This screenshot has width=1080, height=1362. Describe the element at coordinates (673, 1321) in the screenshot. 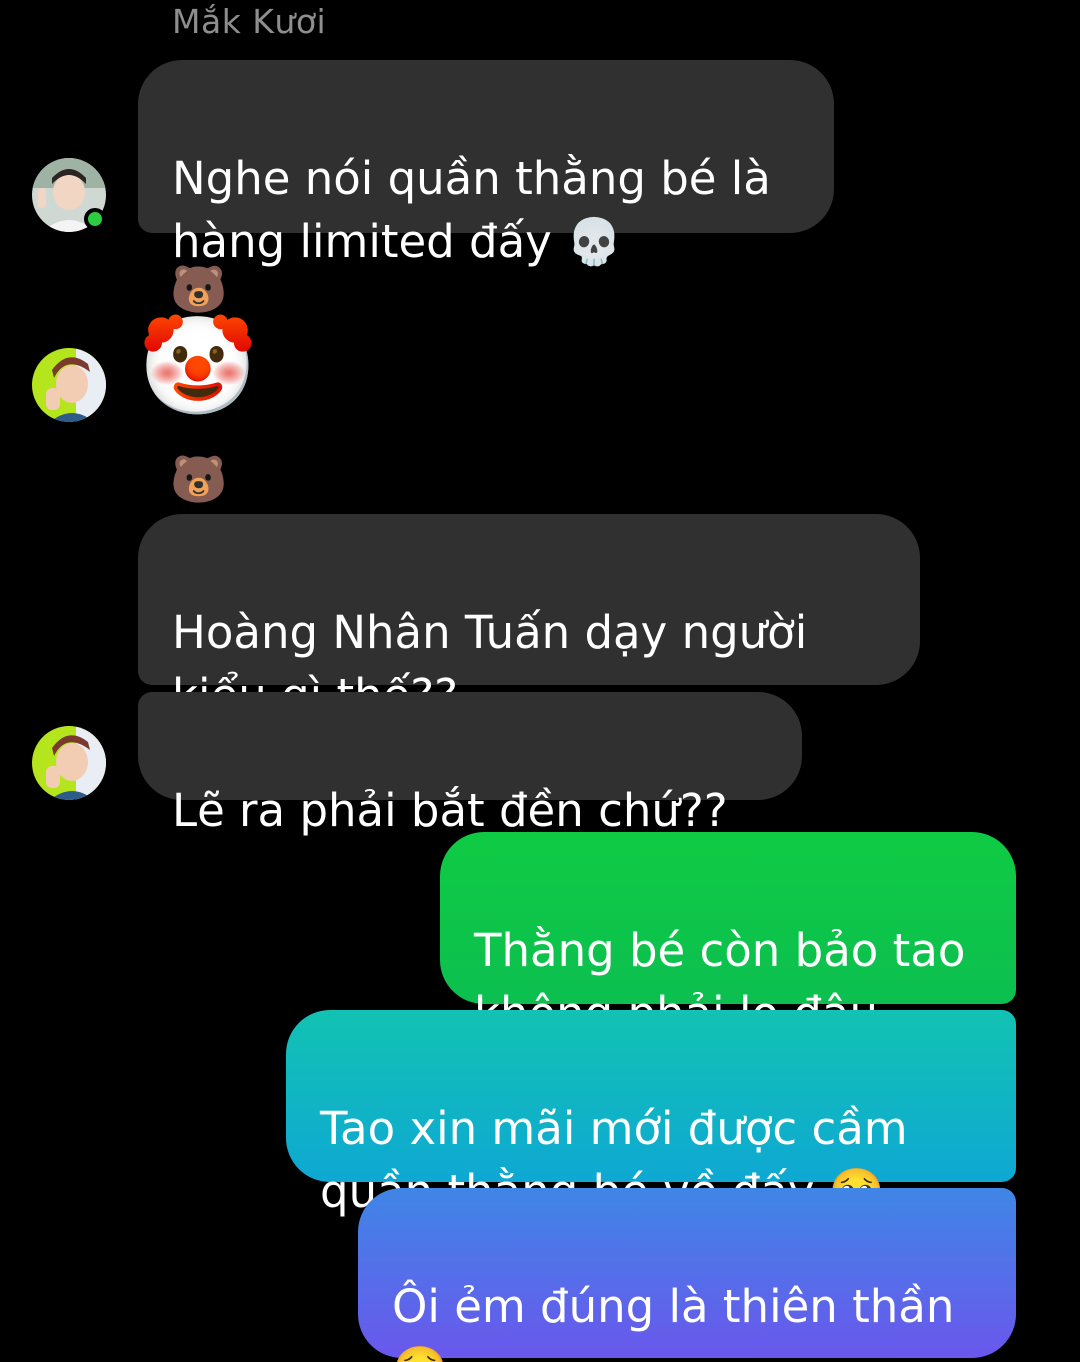

I see `message-text: Ôi ẻm đúng là thiên thần 🥺` at that location.